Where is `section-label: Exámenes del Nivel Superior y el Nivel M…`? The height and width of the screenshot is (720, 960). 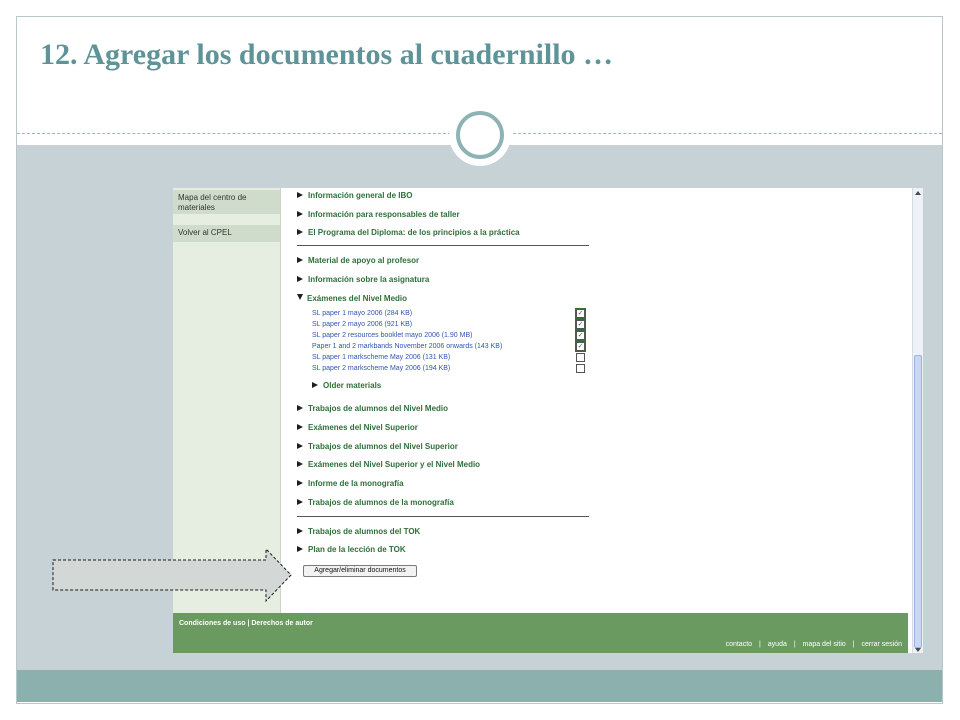 section-label: Exámenes del Nivel Superior y el Nivel M… is located at coordinates (394, 464).